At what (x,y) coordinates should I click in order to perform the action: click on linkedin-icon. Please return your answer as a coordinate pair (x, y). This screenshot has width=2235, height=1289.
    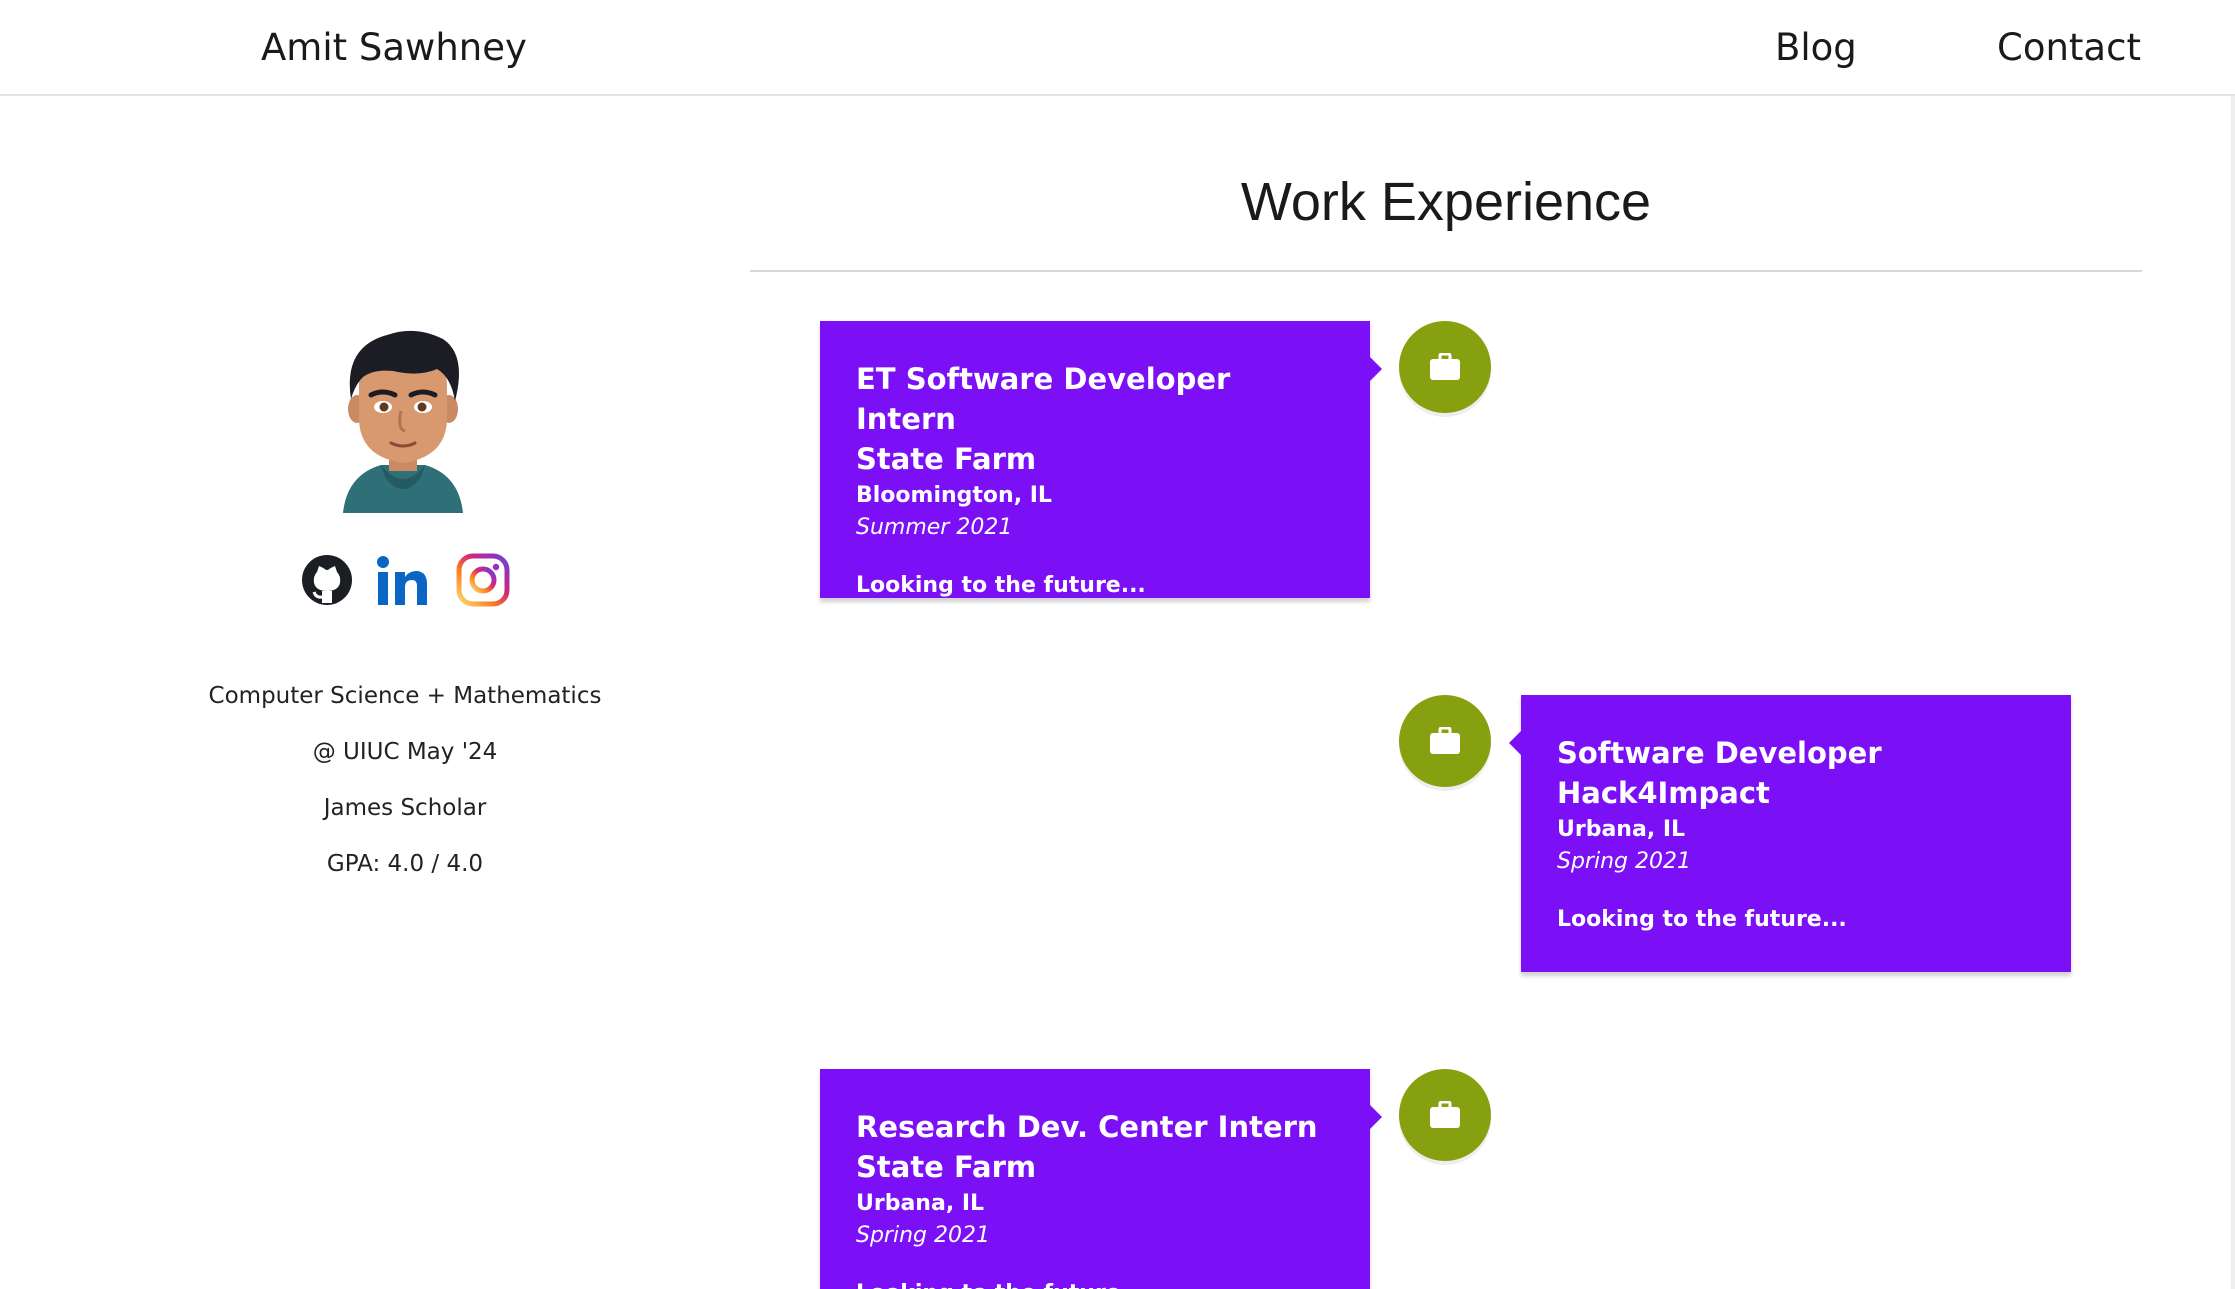
    Looking at the image, I should click on (403, 580).